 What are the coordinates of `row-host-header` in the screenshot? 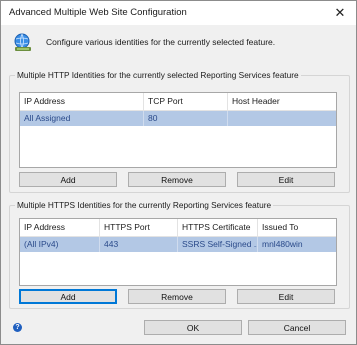 It's located at (282, 118).